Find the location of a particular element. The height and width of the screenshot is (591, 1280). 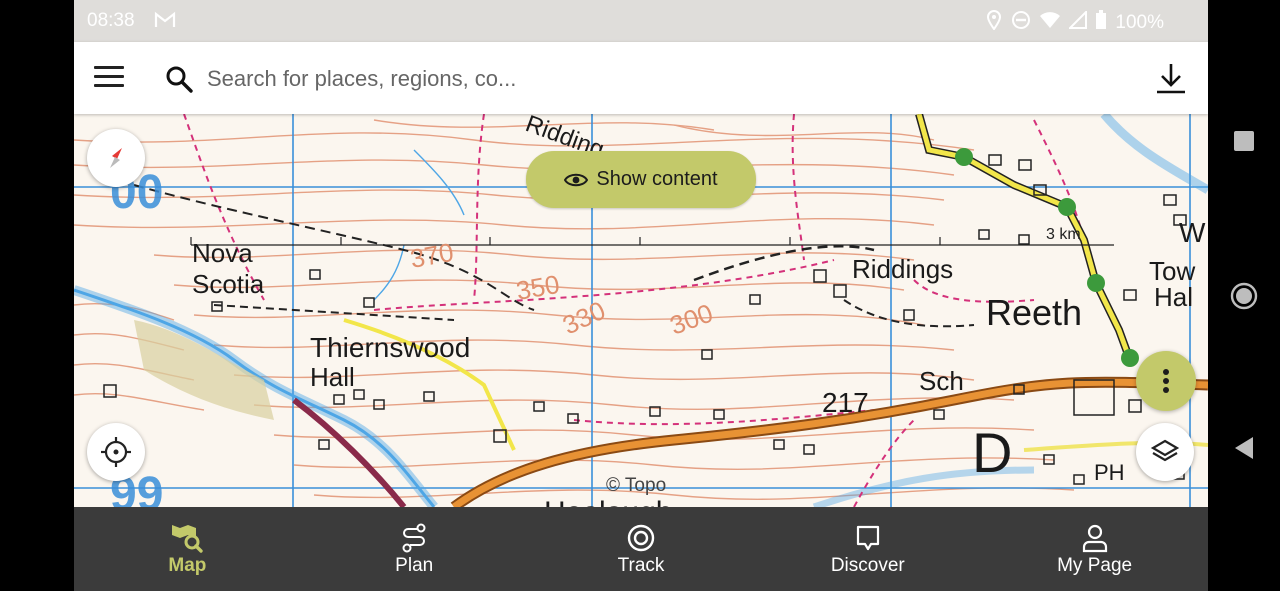

compass-button is located at coordinates (116, 158).